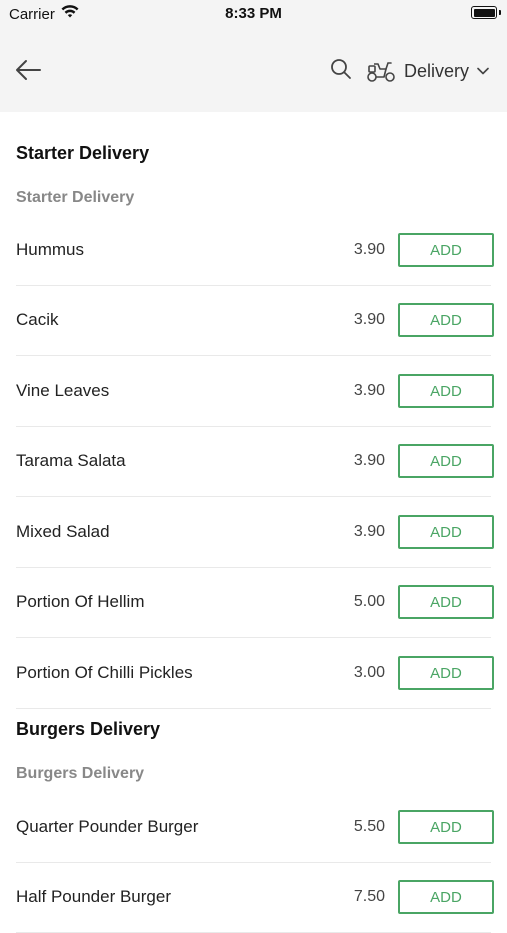  What do you see at coordinates (255, 250) in the screenshot?
I see `menu-item: Hummus 3.90 ADD` at bounding box center [255, 250].